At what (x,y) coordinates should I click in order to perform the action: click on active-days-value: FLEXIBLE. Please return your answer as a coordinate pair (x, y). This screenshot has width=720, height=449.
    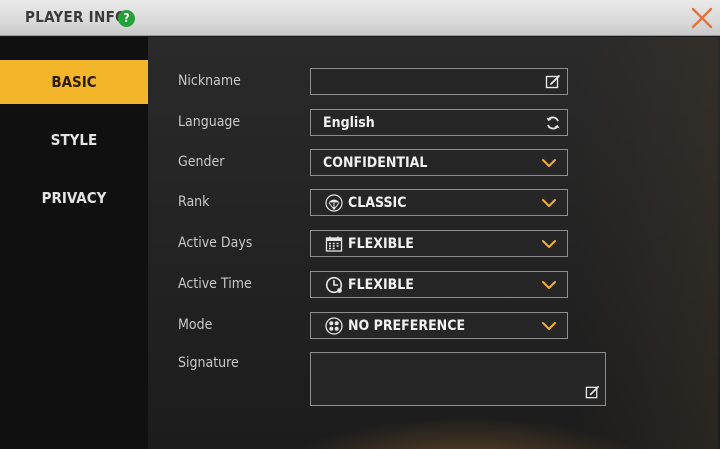
    Looking at the image, I should click on (381, 243).